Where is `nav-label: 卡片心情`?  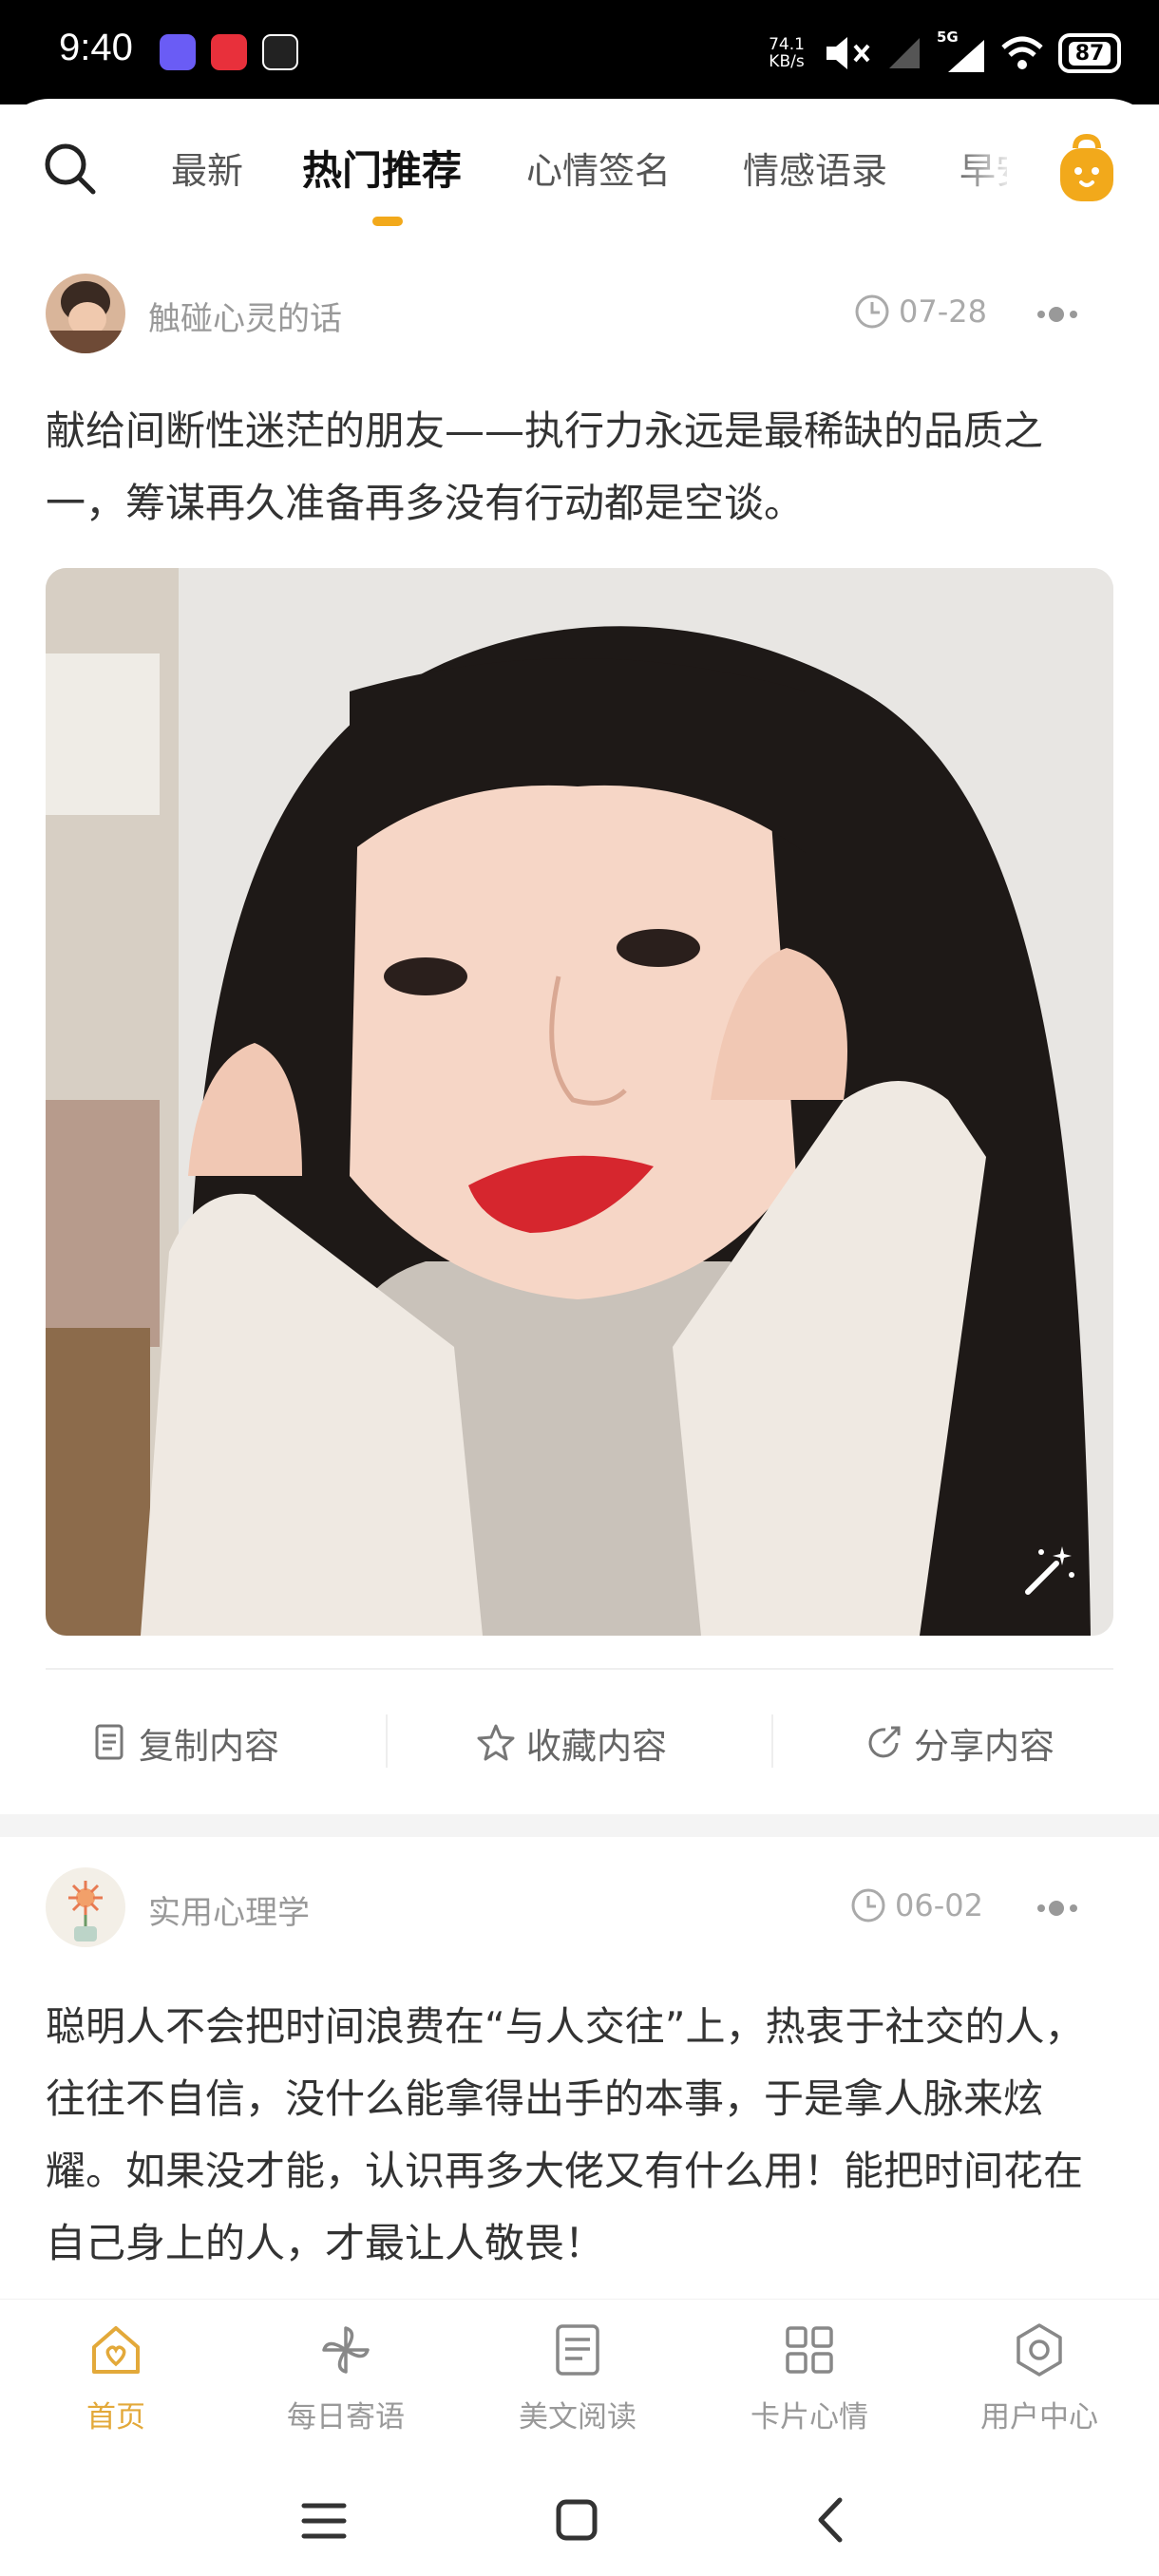
nav-label: 卡片心情 is located at coordinates (809, 2417).